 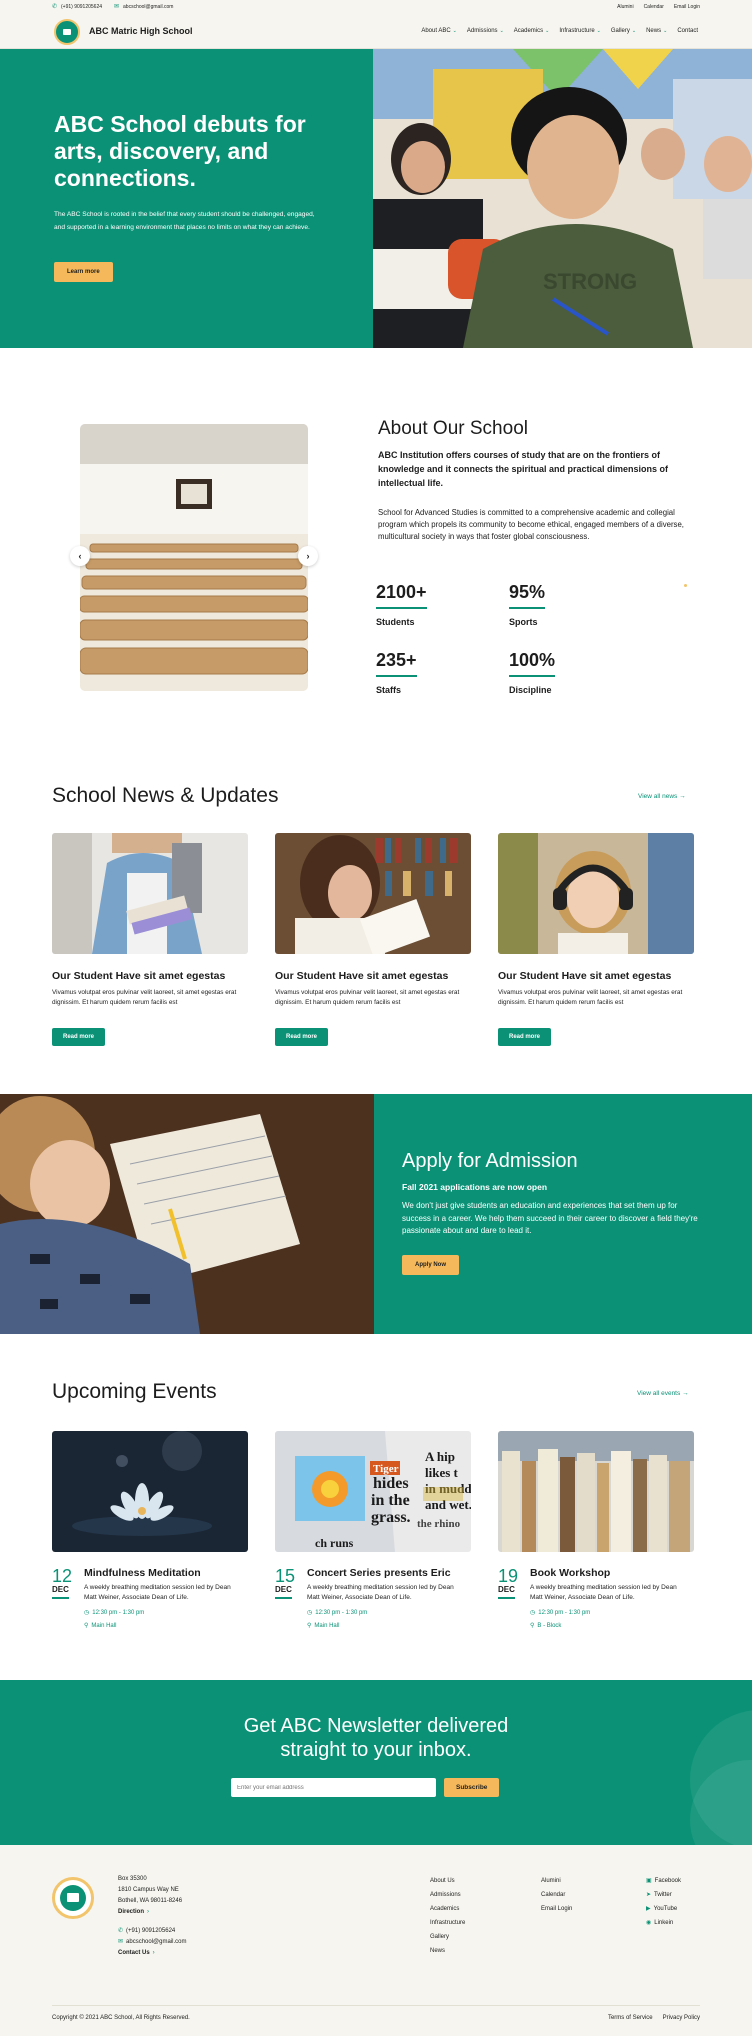 What do you see at coordinates (148, 1912) in the screenshot?
I see `chevron-right-icon: ›` at bounding box center [148, 1912].